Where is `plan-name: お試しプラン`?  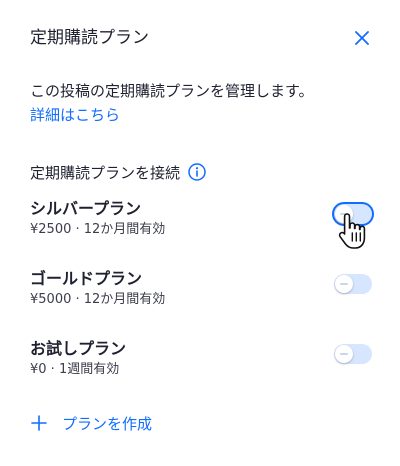 plan-name: お試しプラン is located at coordinates (78, 348).